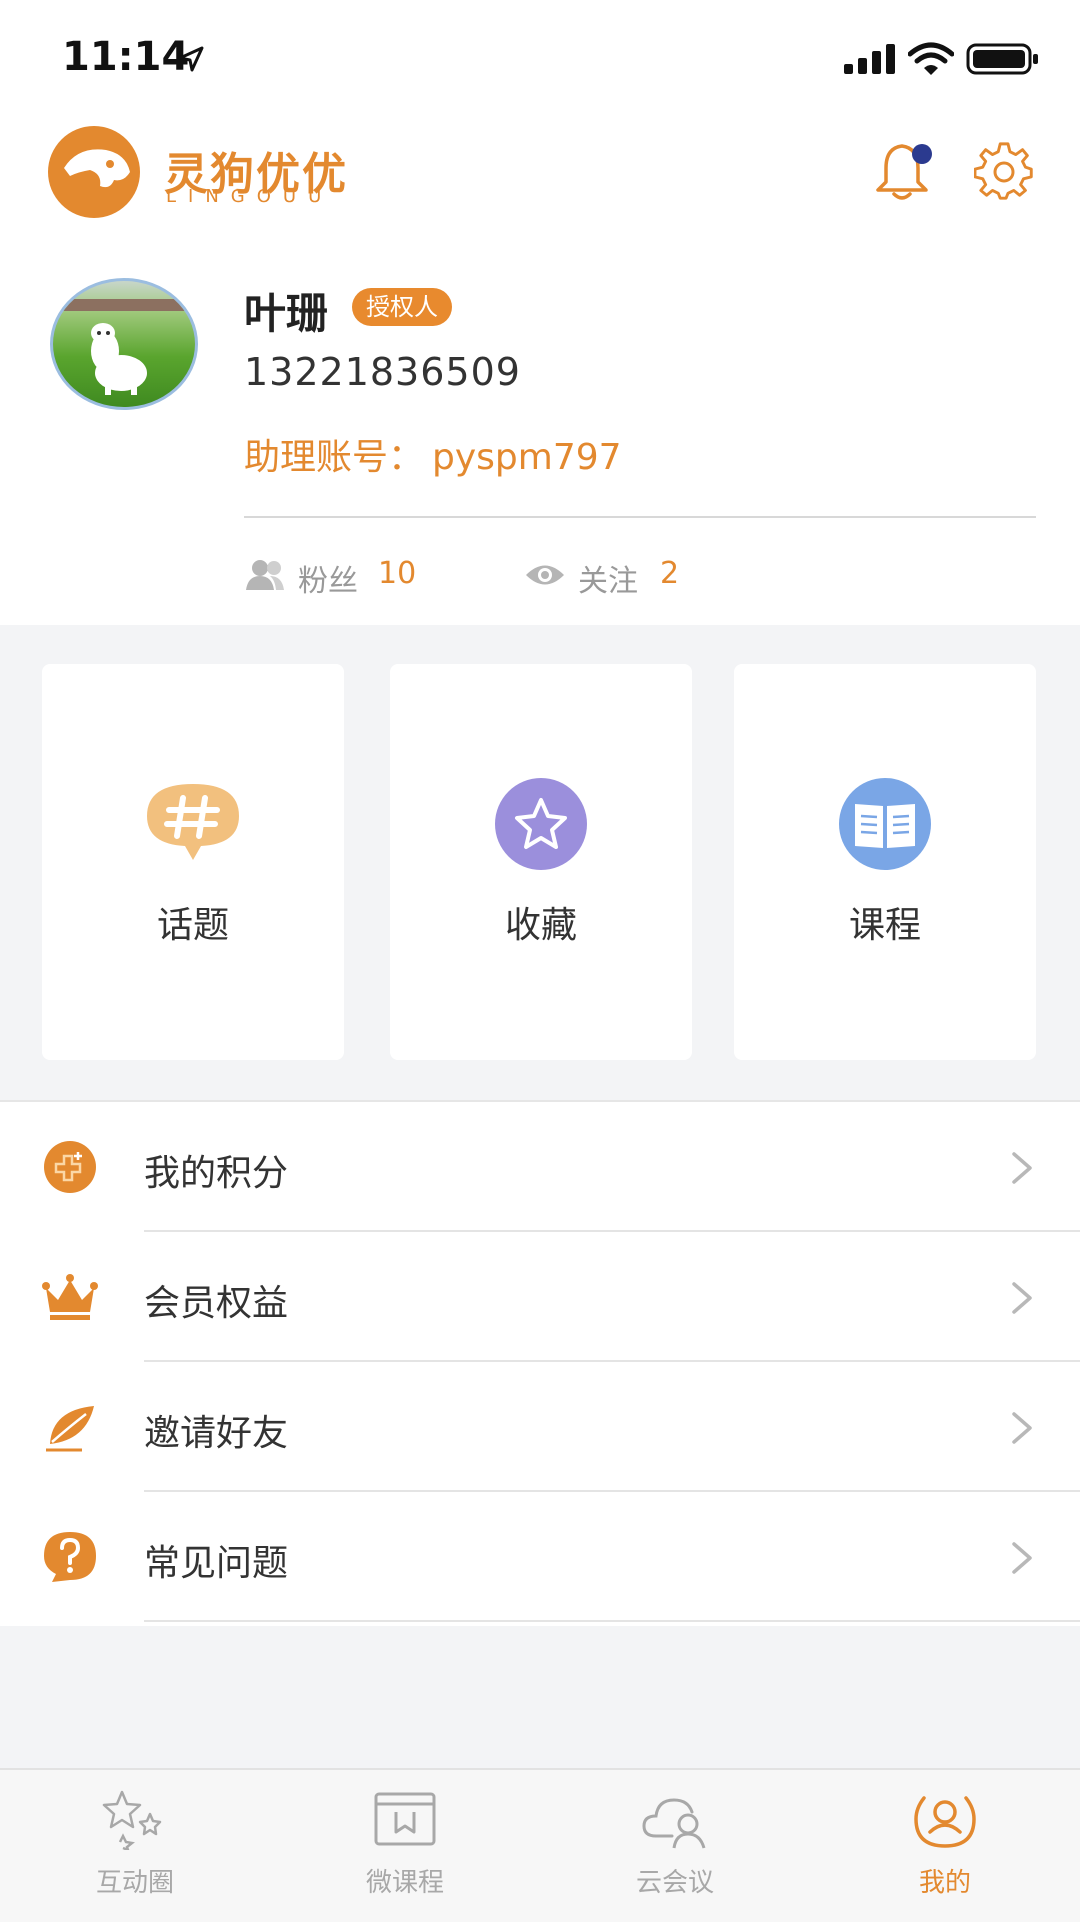  What do you see at coordinates (540, 1557) in the screenshot?
I see `menu-item-faq: 常见问题` at bounding box center [540, 1557].